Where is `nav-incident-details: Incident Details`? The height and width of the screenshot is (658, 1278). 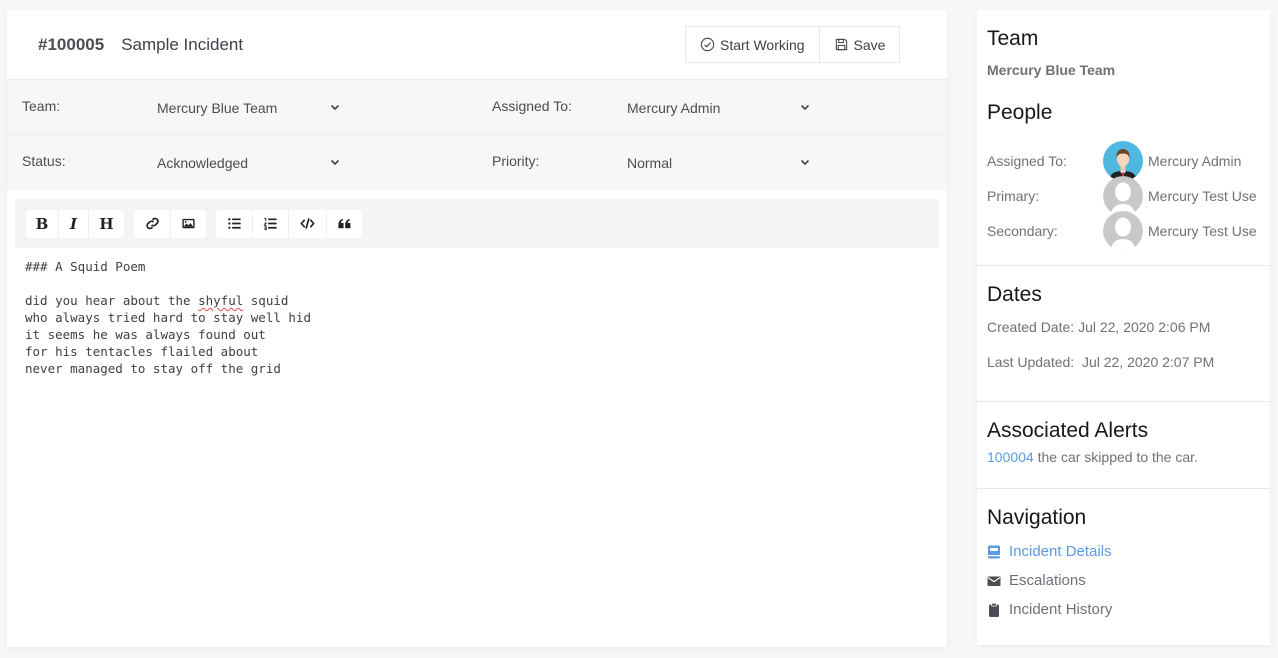
nav-incident-details: Incident Details is located at coordinates (1049, 551).